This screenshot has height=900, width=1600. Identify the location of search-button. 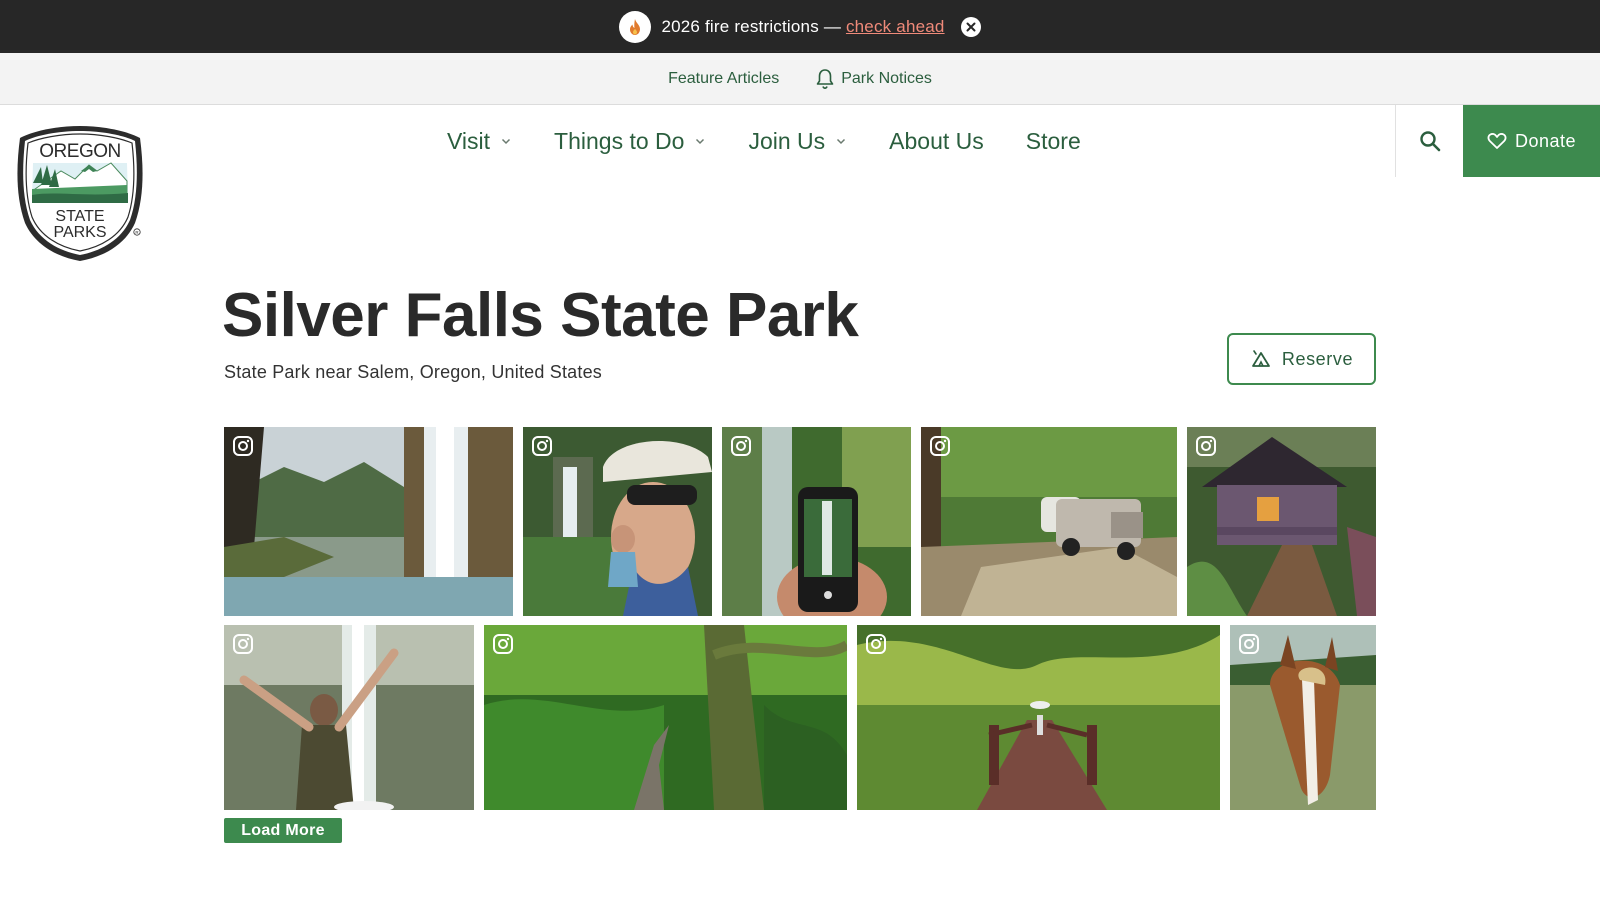
(1429, 141).